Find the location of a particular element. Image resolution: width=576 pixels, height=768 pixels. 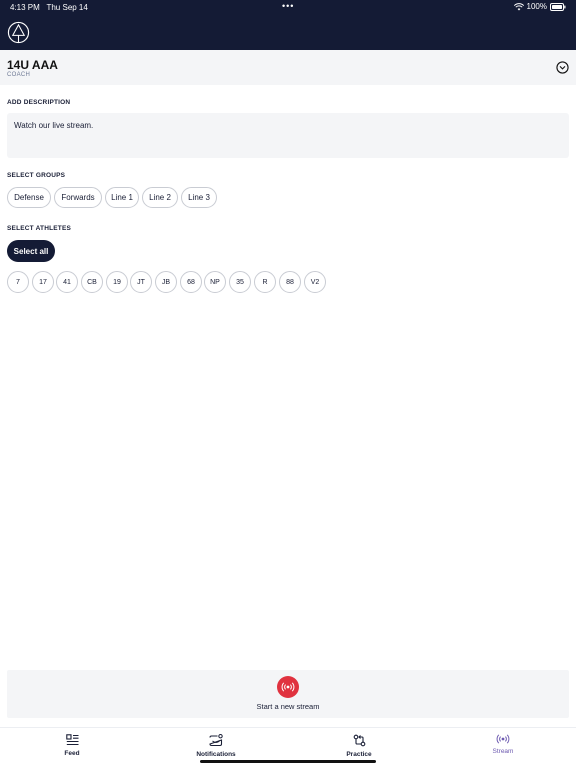

practice-icon is located at coordinates (359, 740).